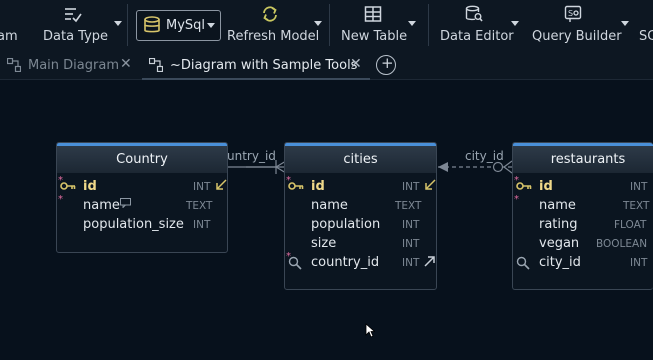 The width and height of the screenshot is (653, 360). Describe the element at coordinates (622, 244) in the screenshot. I see `column-type: BOOLEAN` at that location.